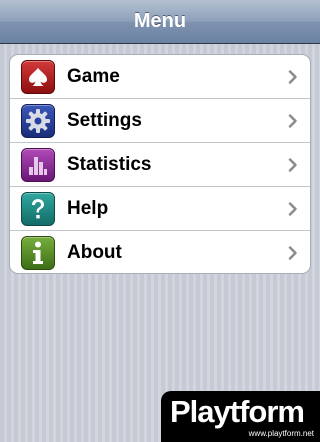 Image resolution: width=320 pixels, height=442 pixels. I want to click on menu-item-about: About, so click(160, 252).